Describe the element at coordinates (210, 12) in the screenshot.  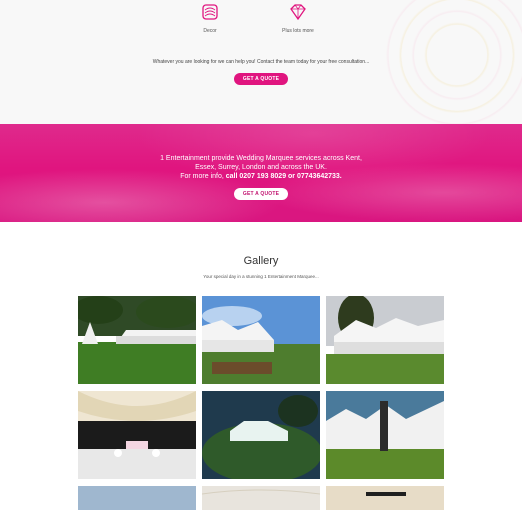
I see `decor-icon` at that location.